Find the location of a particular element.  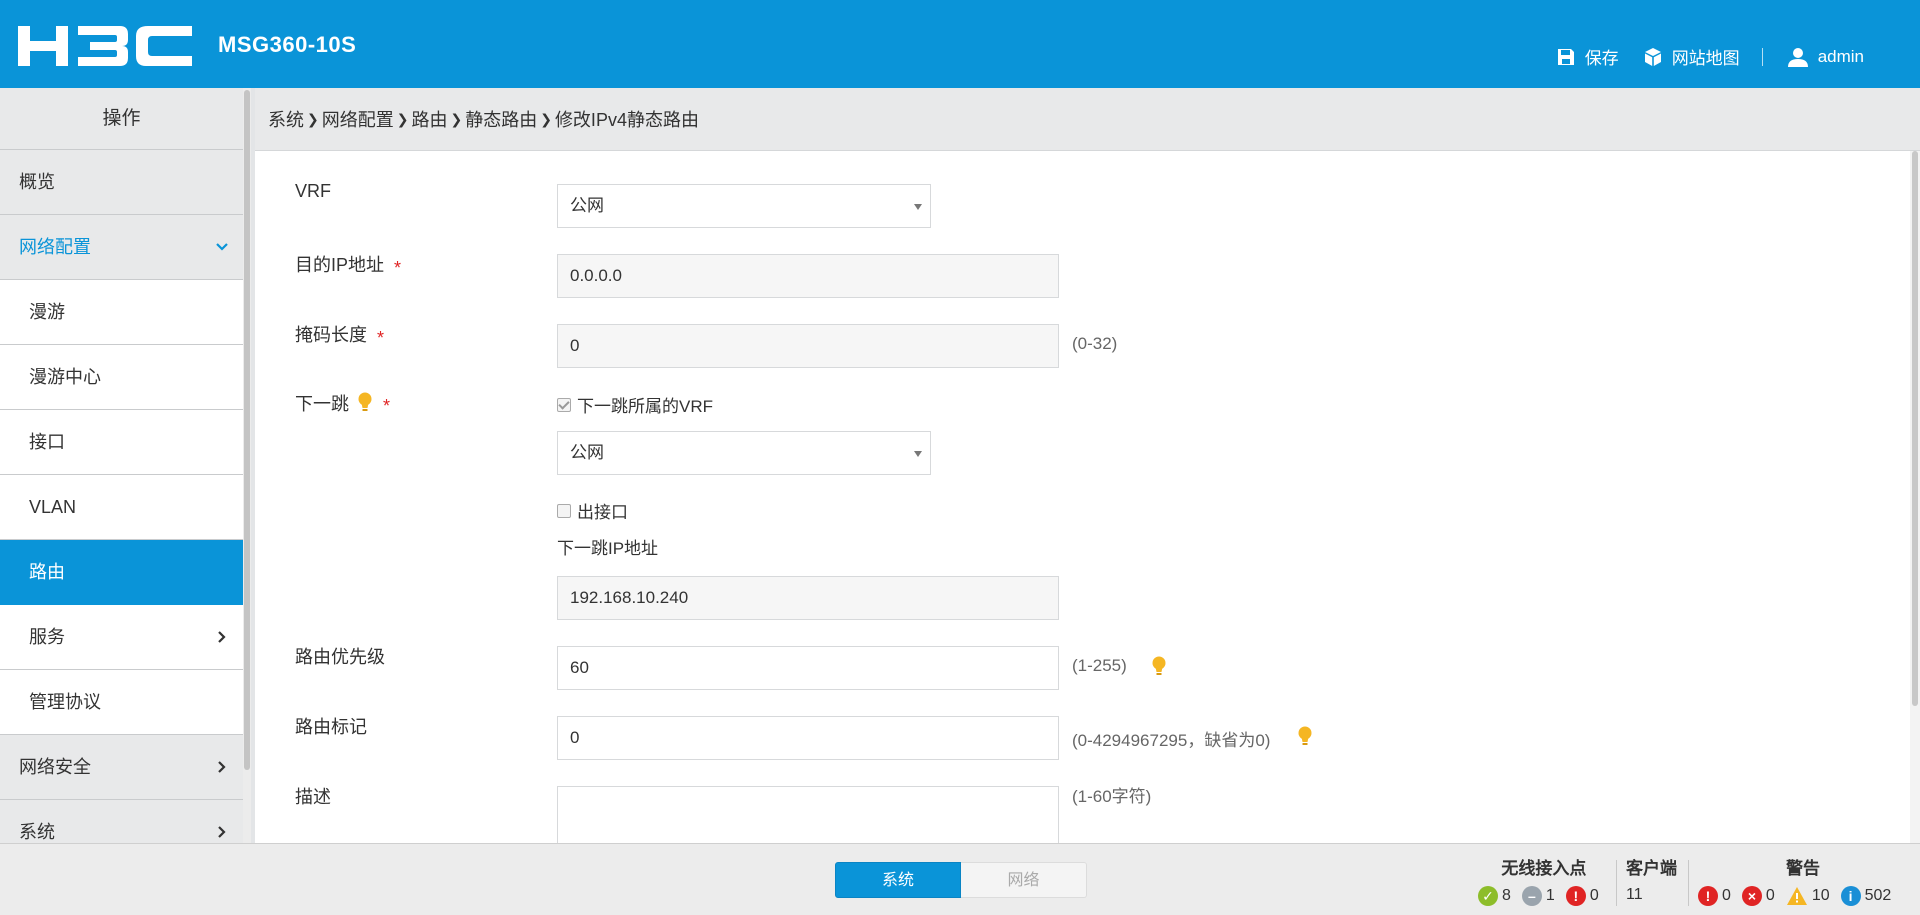

sidebar-item-label: 漫游中心 is located at coordinates (65, 377).